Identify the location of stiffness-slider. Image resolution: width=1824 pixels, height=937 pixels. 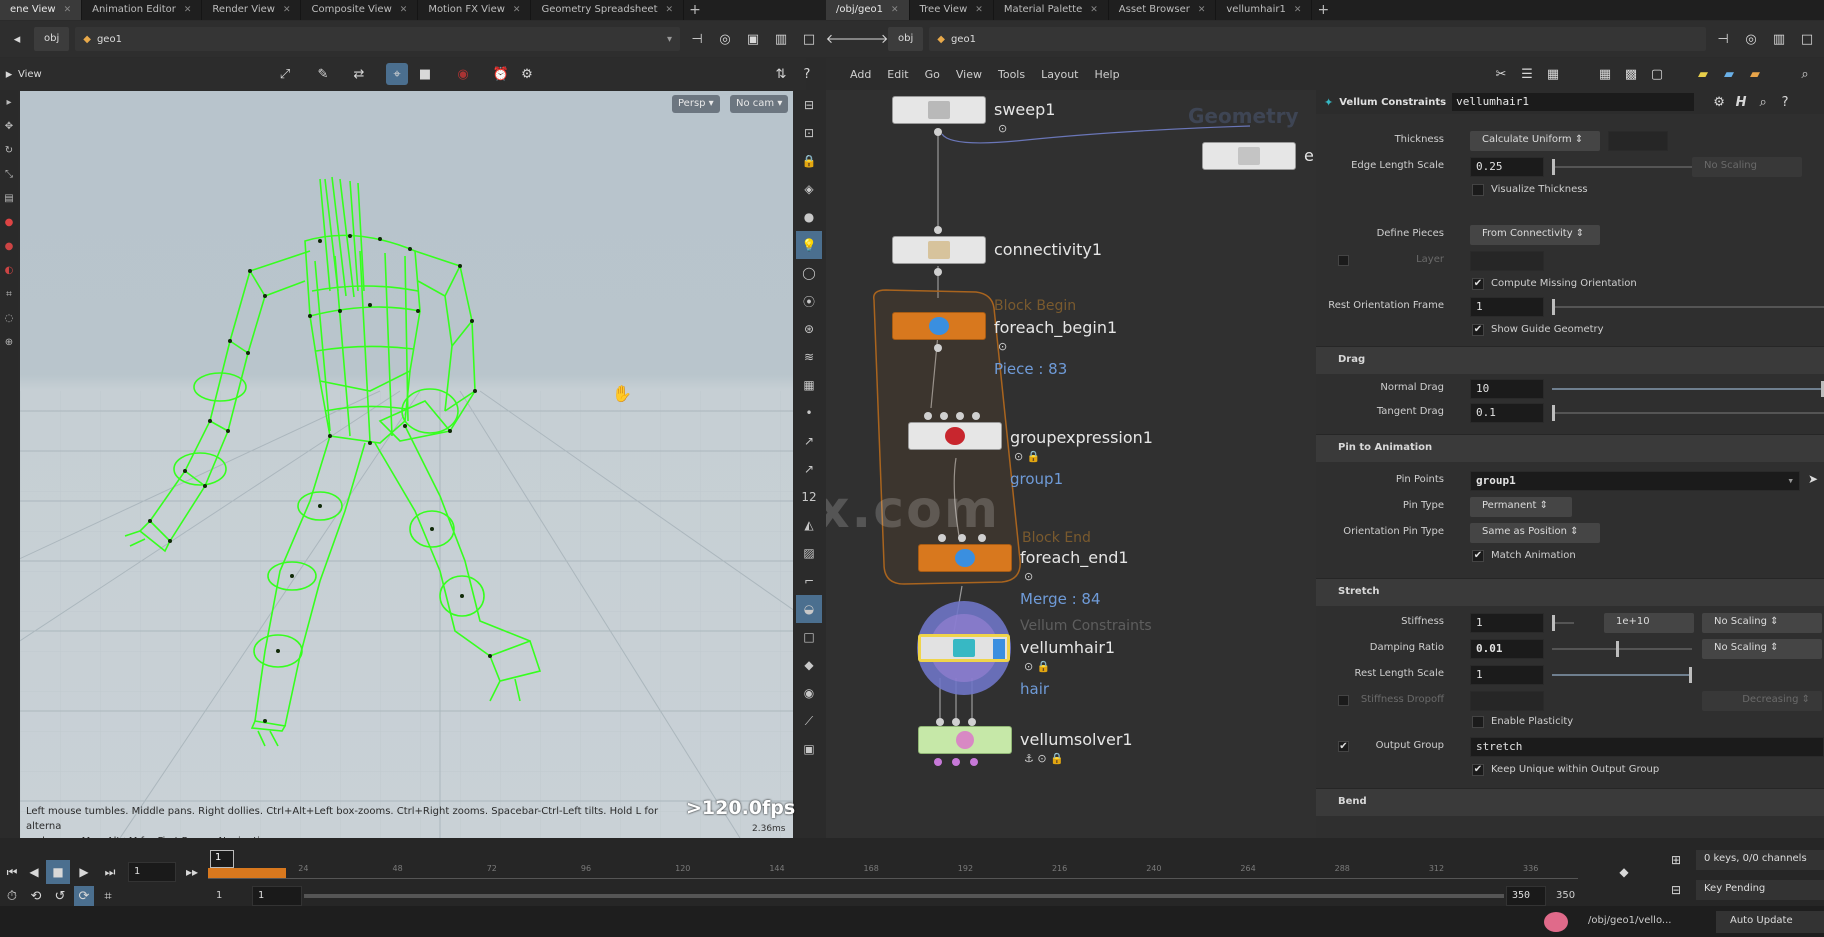
(1563, 623).